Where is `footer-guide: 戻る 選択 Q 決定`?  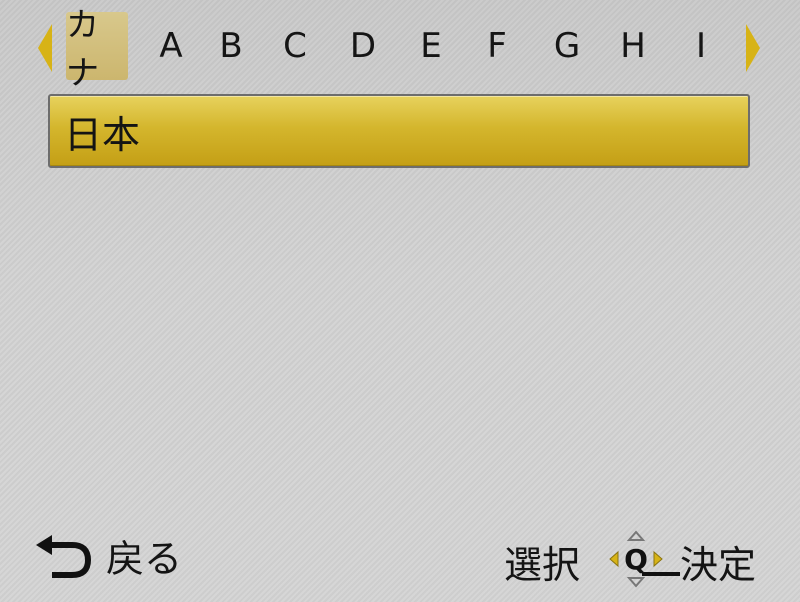 footer-guide: 戻る 選択 Q 決定 is located at coordinates (400, 561).